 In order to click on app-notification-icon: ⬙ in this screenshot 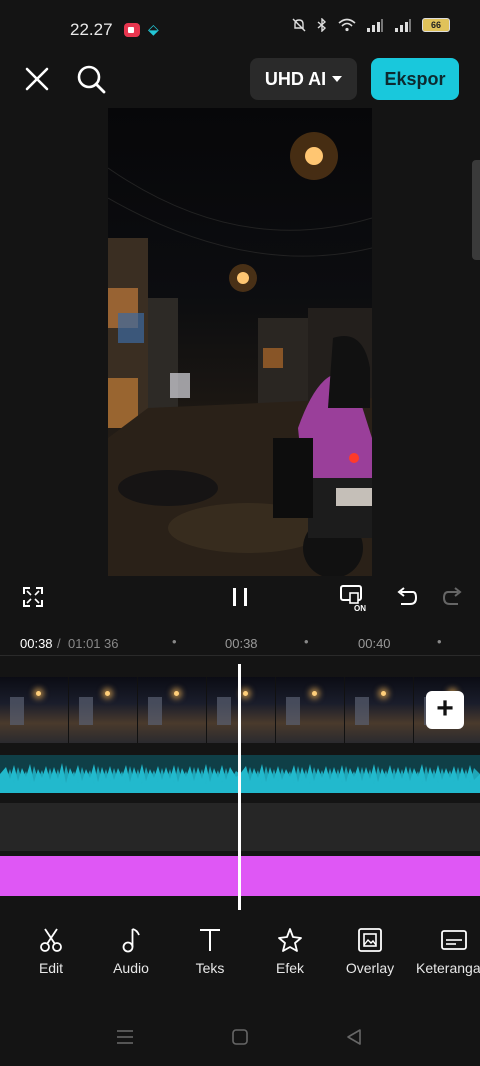, I will do `click(153, 29)`.